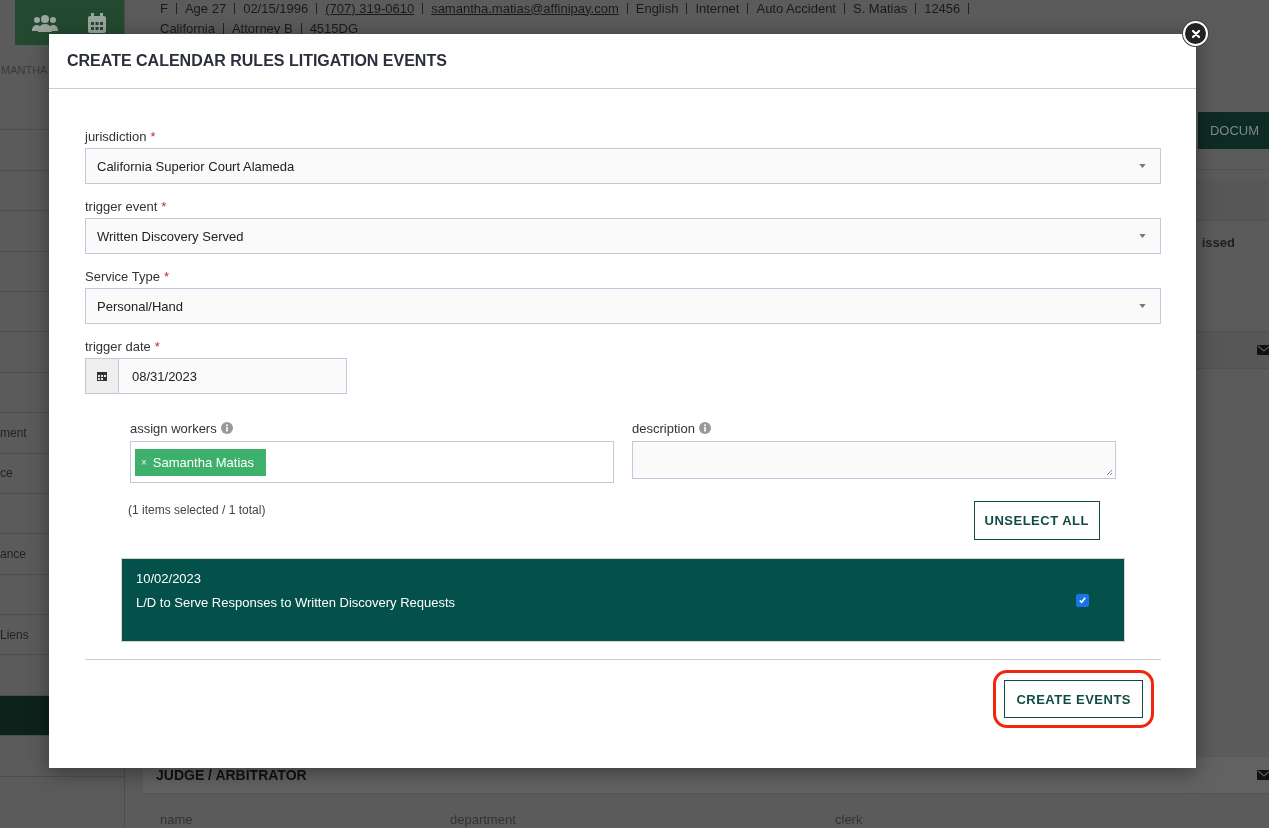 This screenshot has width=1269, height=828. What do you see at coordinates (296, 602) in the screenshot?
I see `event-title: L/D to Serve Responses to Written Discovery Requests` at bounding box center [296, 602].